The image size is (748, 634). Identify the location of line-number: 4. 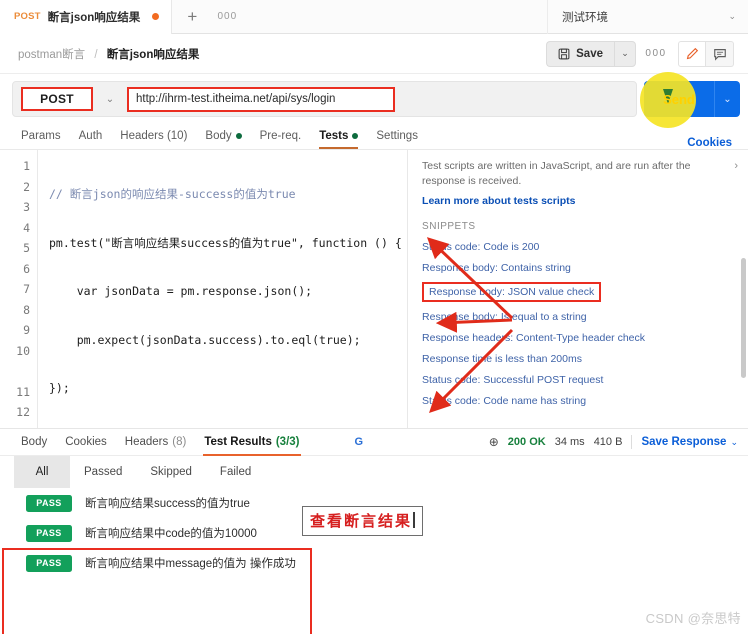
(26, 227).